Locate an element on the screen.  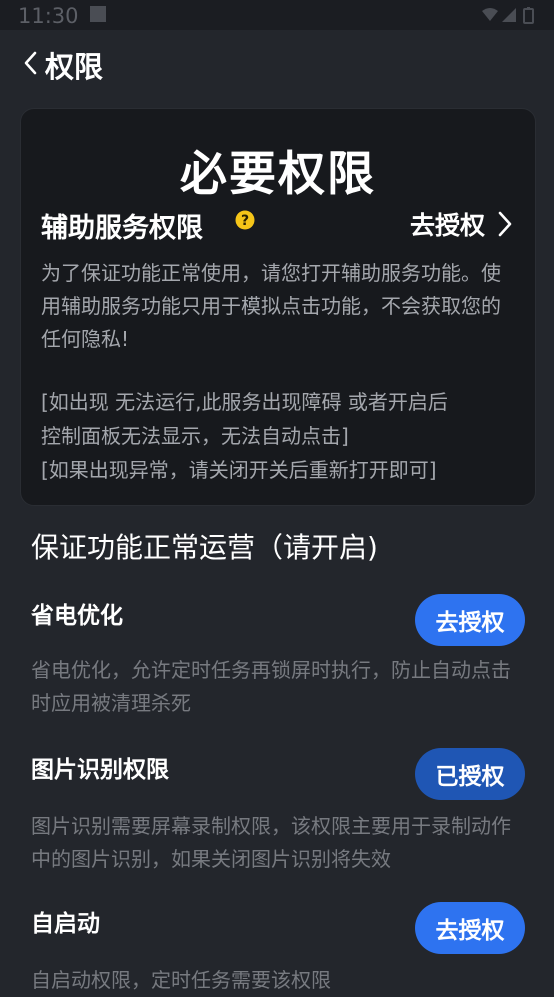
permission-description: 省电优化，允许定时任务再锁屏时执行，防止自动点击时应用被清理杀死 is located at coordinates (271, 686).